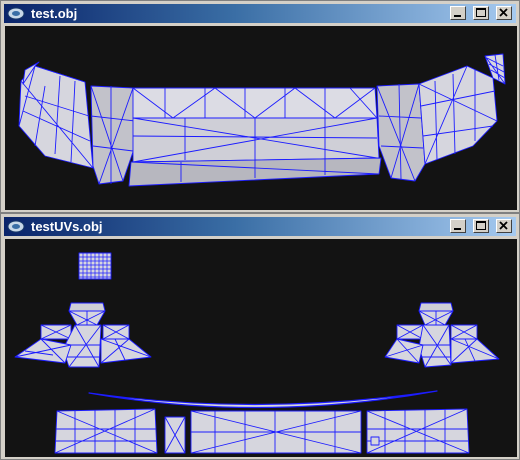  I want to click on title-bar: test.obj, so click(260, 13).